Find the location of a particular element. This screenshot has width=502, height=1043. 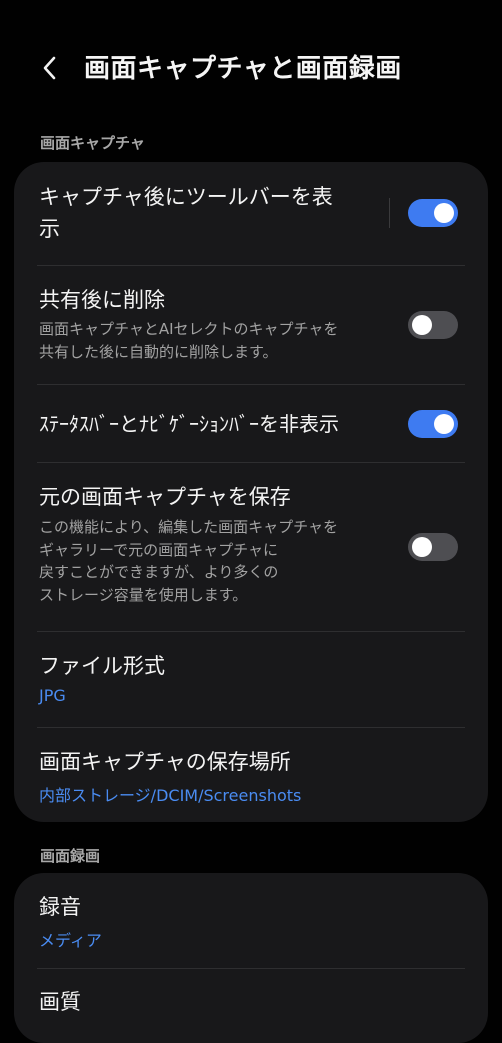

description-line: 画面キャプチャとAIセレクトのキャプチャを is located at coordinates (189, 329).